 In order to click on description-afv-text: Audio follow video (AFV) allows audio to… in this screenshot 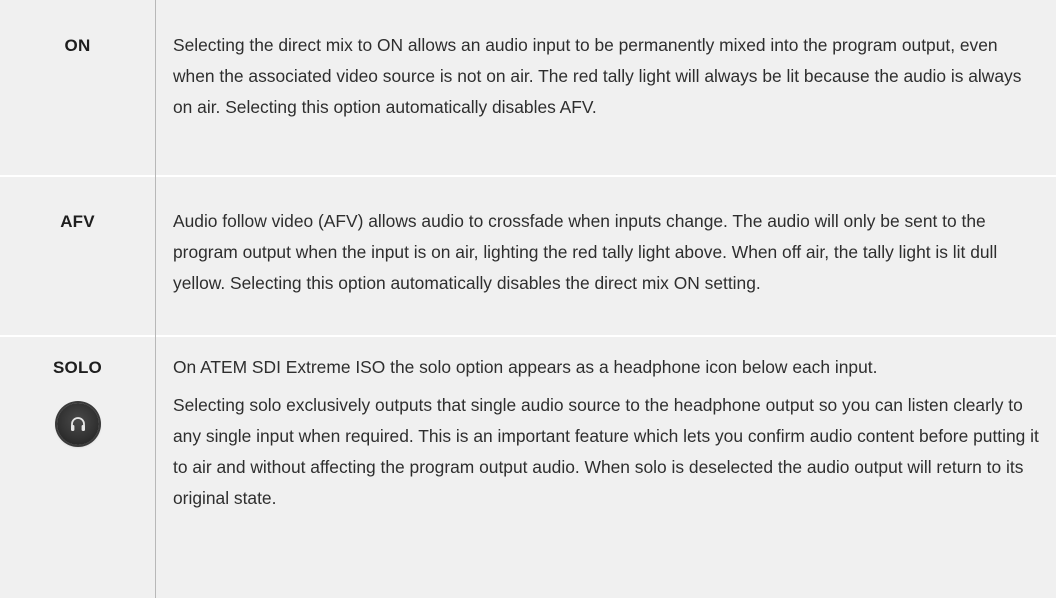, I will do `click(585, 252)`.